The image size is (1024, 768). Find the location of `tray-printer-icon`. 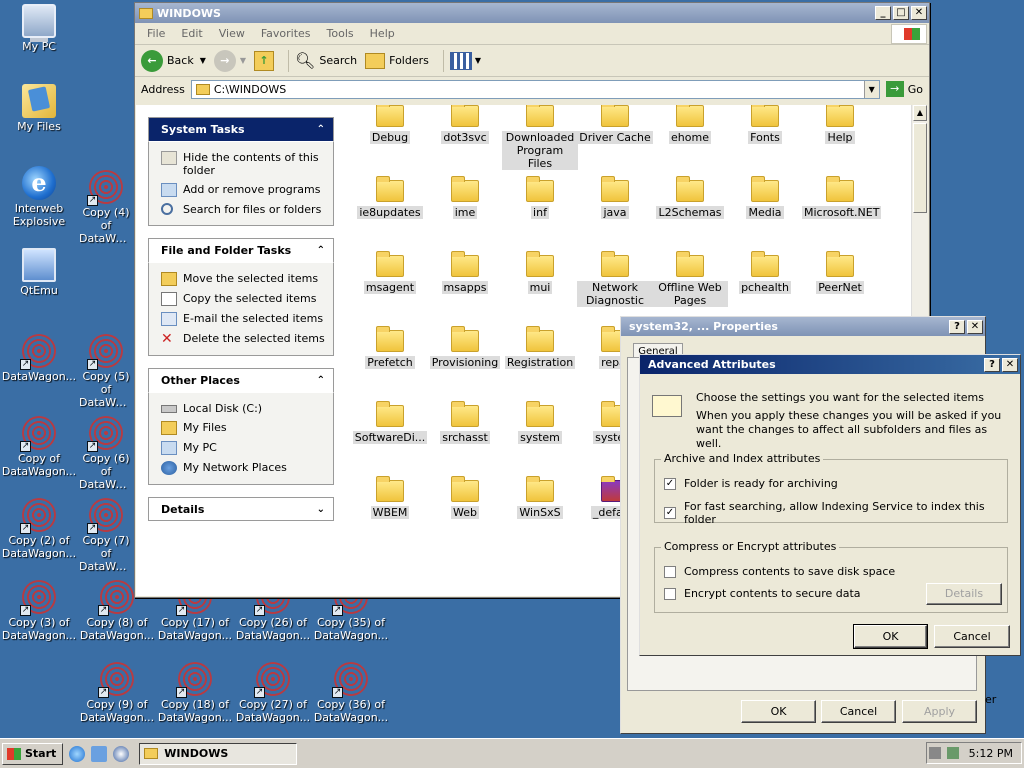

tray-printer-icon is located at coordinates (952, 753).